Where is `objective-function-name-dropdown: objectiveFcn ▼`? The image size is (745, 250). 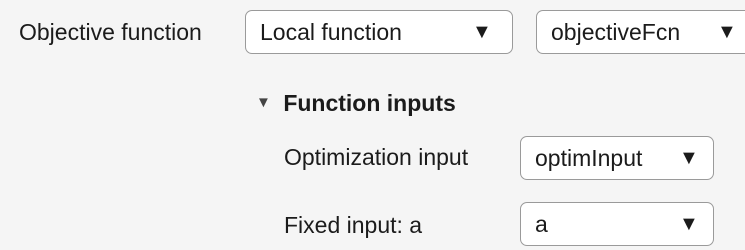
objective-function-name-dropdown: objectiveFcn ▼ is located at coordinates (640, 32).